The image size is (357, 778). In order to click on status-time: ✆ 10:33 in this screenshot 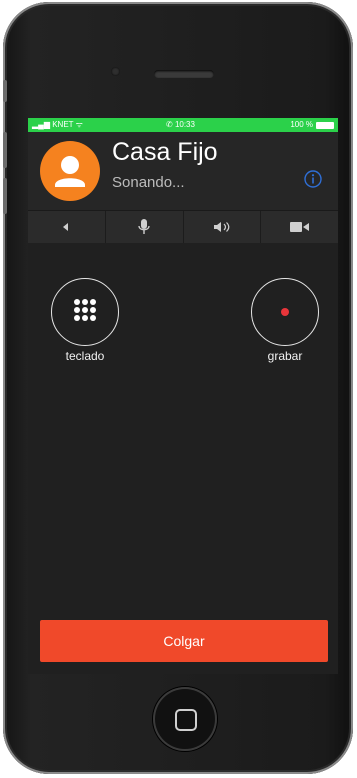, I will do `click(180, 125)`.